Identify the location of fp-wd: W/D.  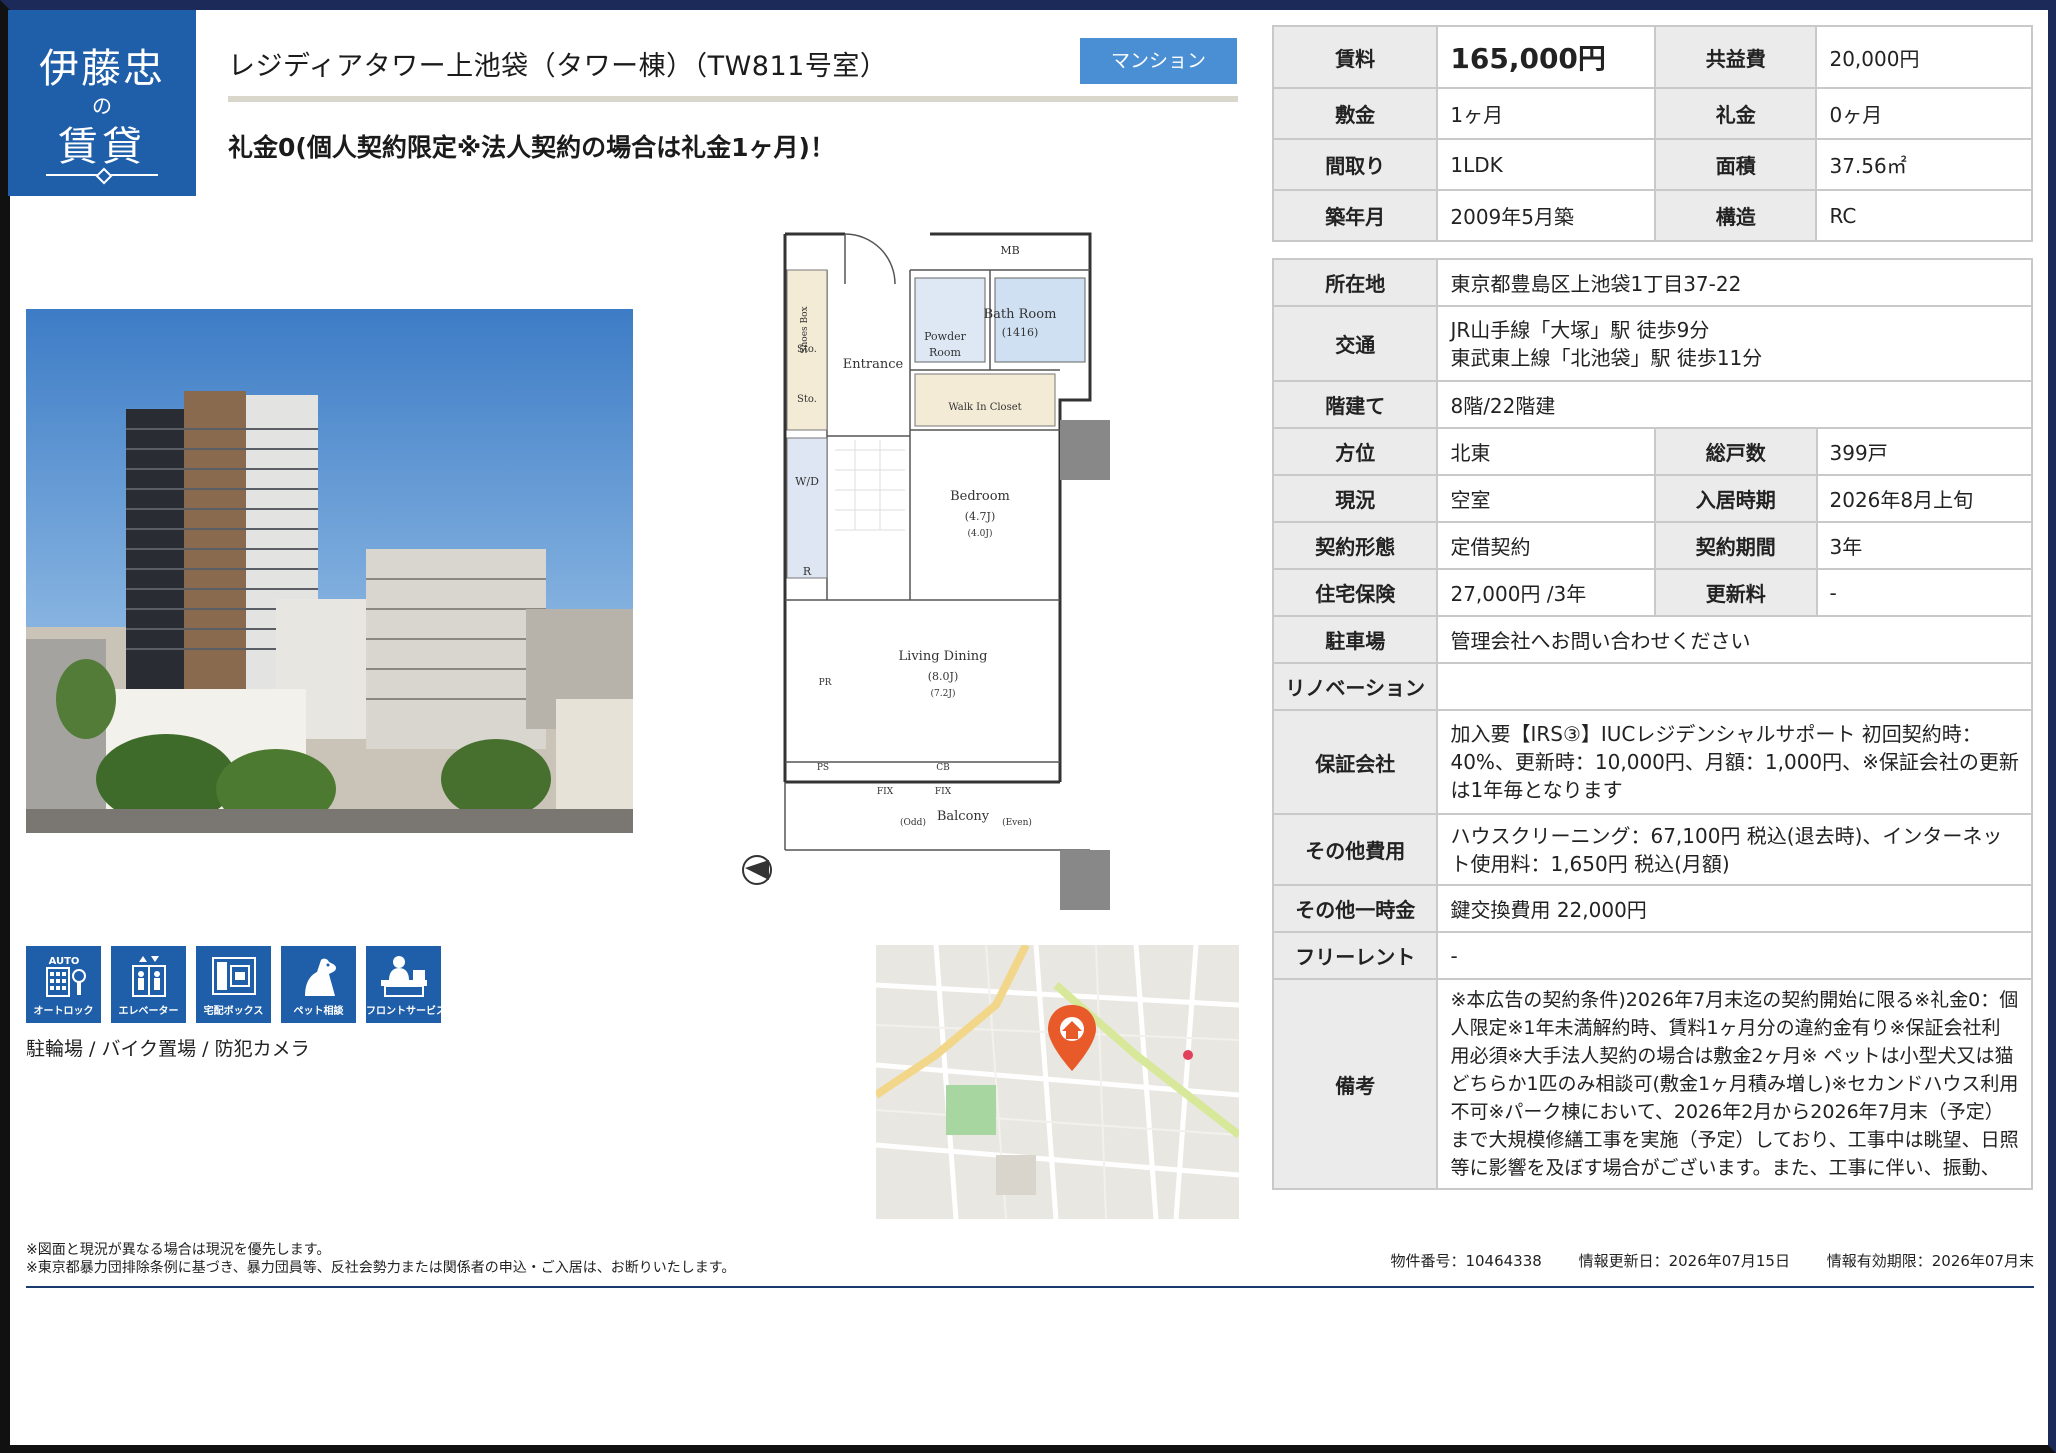
(807, 481).